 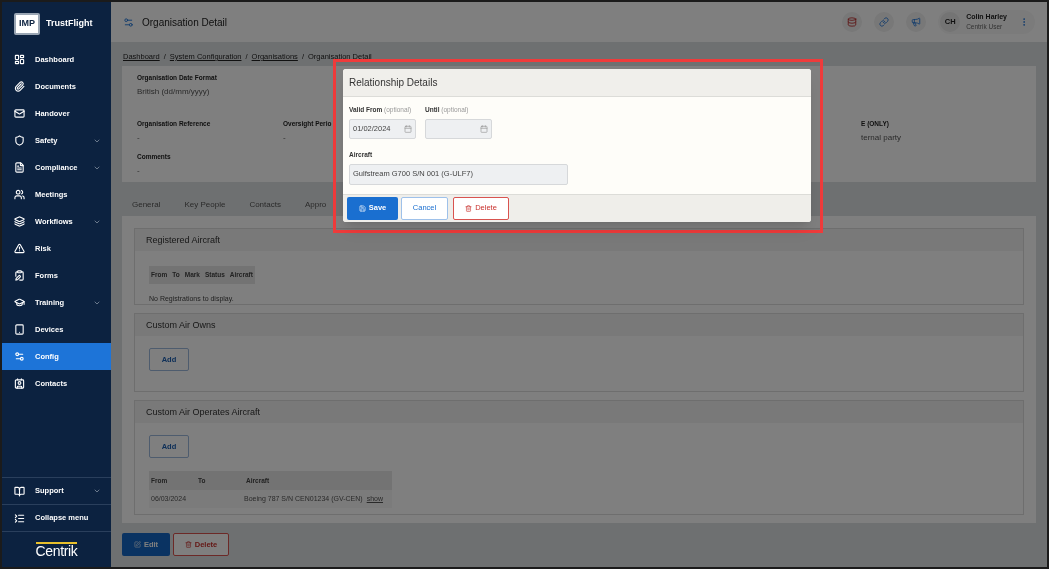 I want to click on section-title: Registered Aircraft, so click(x=183, y=240).